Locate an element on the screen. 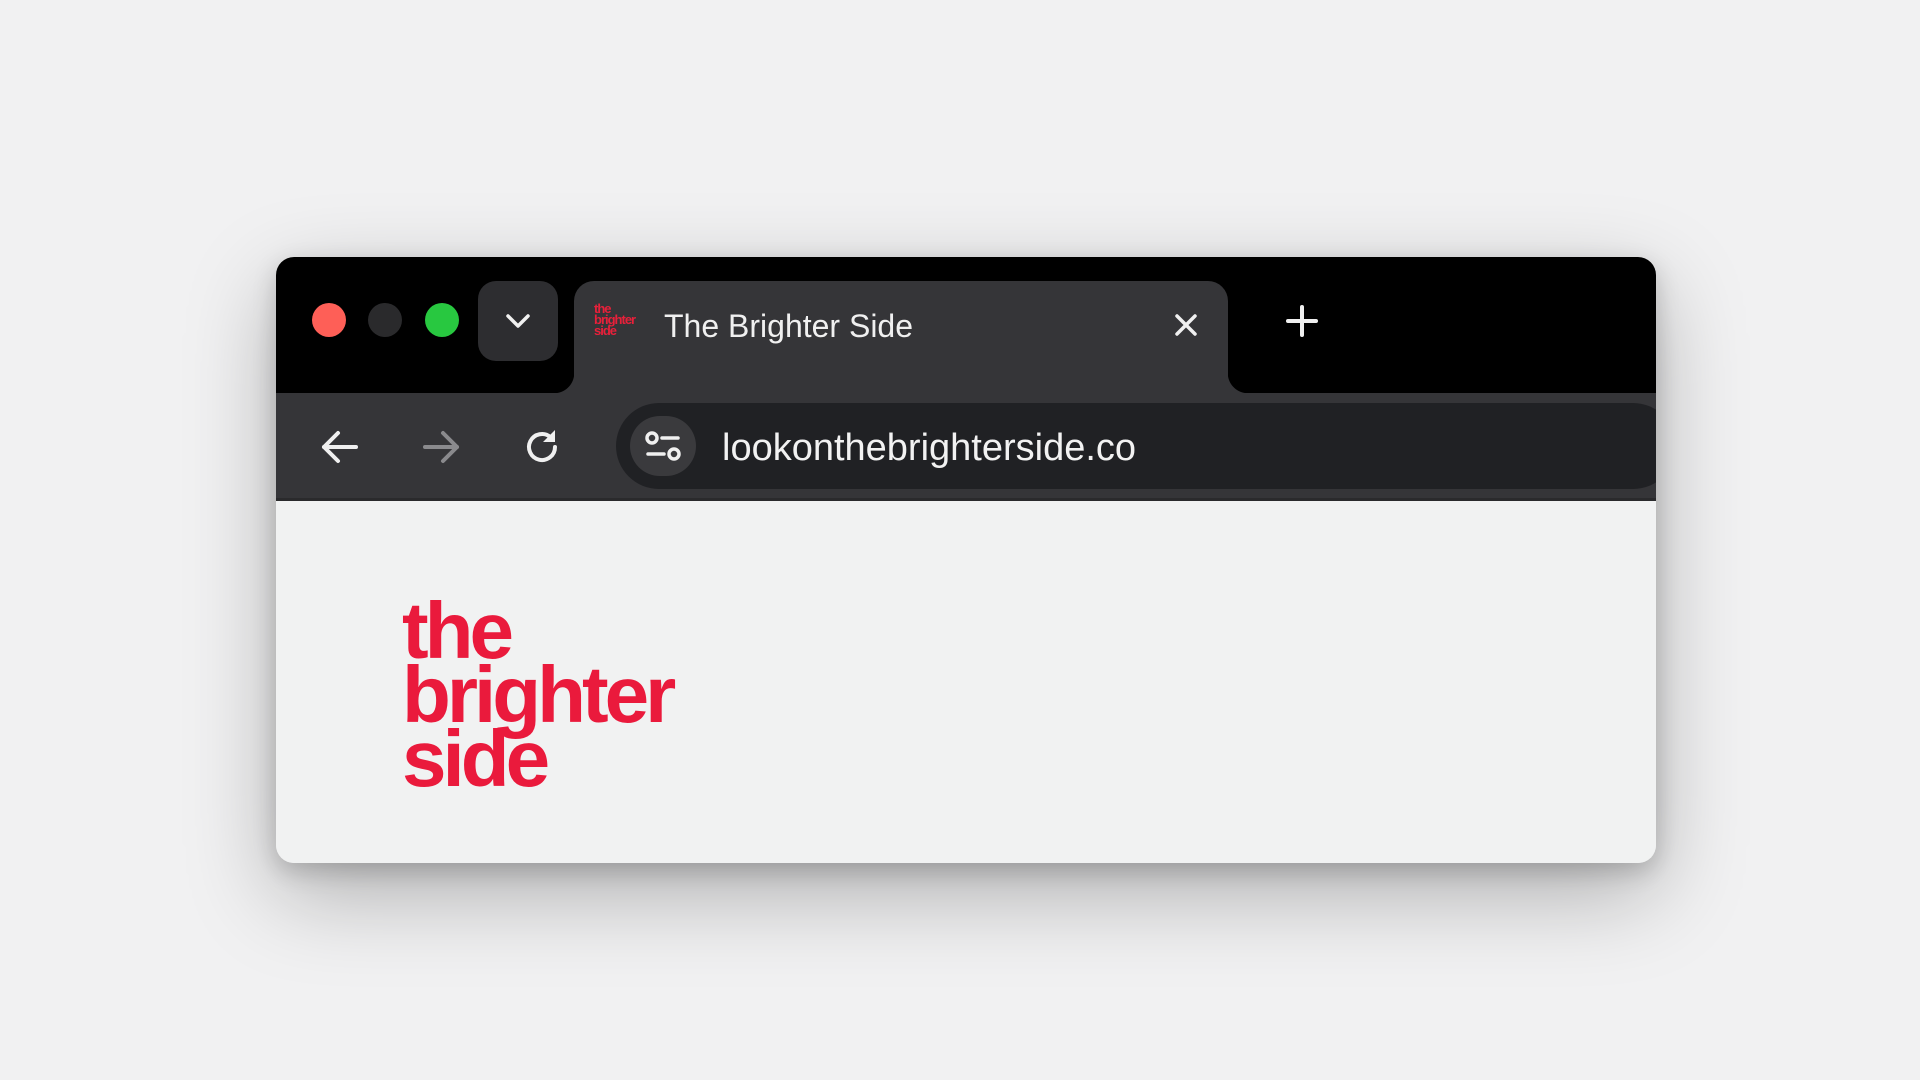  brand-logo: the brighter side is located at coordinates (539, 695).